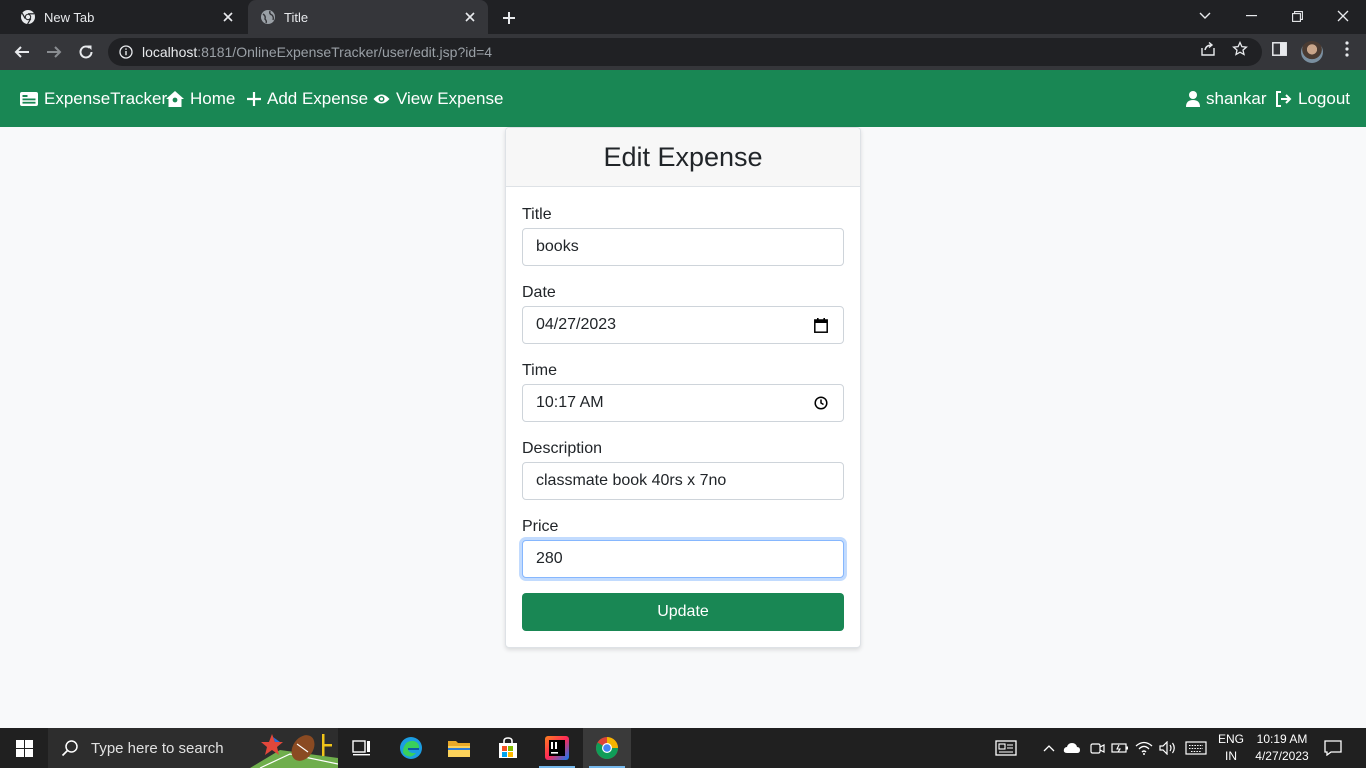 The image size is (1366, 768). I want to click on browser-tab-strip: New Tab Title, so click(683, 17).